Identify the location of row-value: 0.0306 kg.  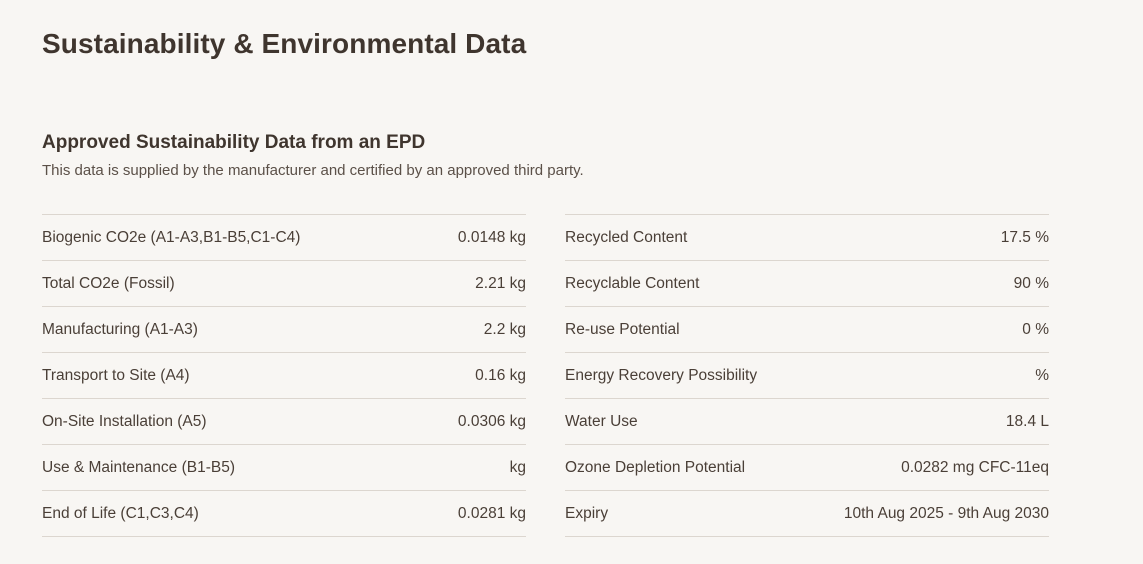
(491, 421).